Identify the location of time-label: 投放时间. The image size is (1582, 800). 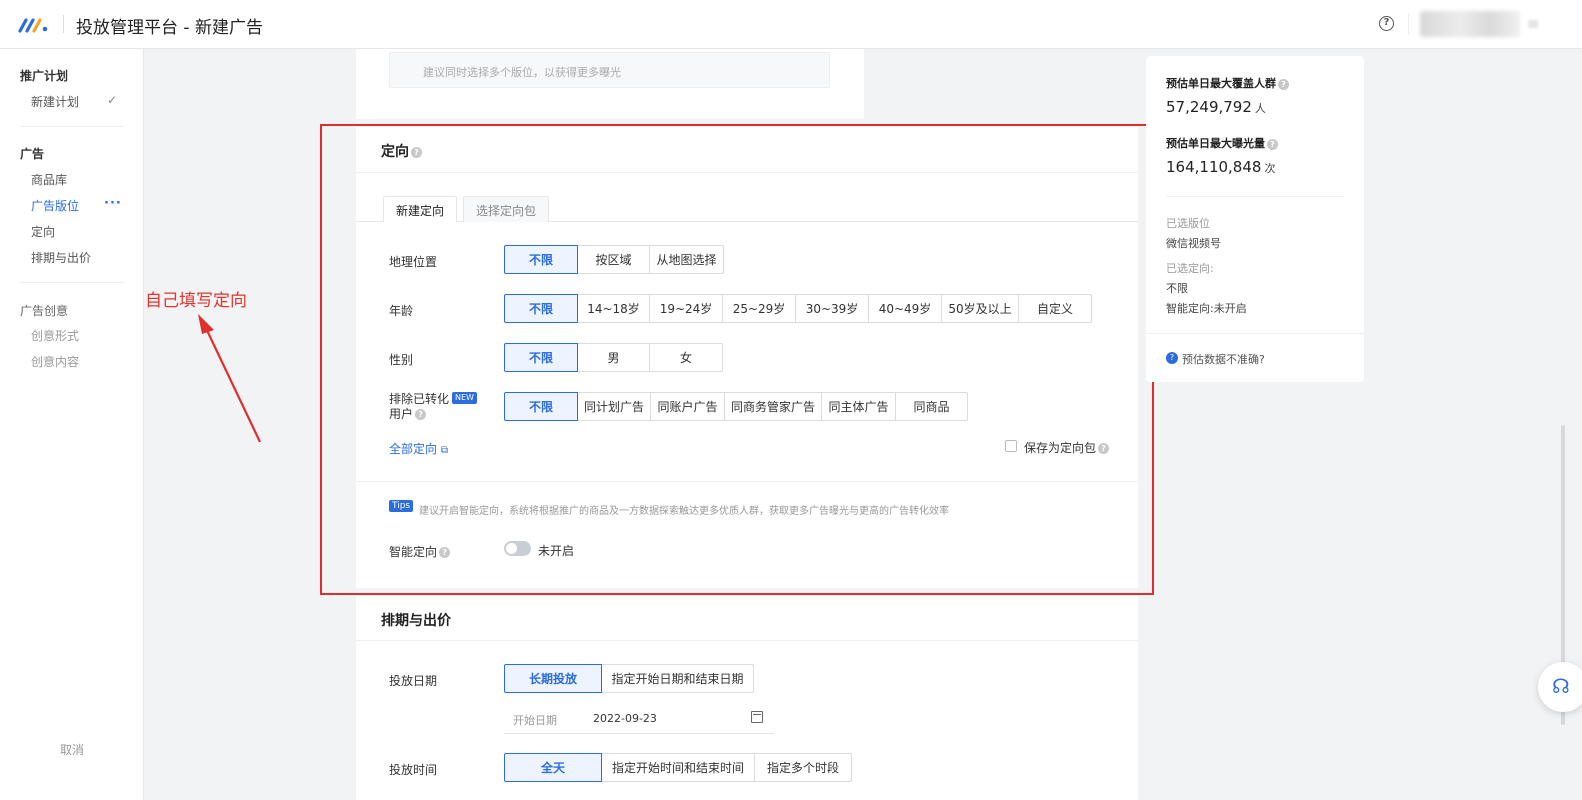
(413, 770).